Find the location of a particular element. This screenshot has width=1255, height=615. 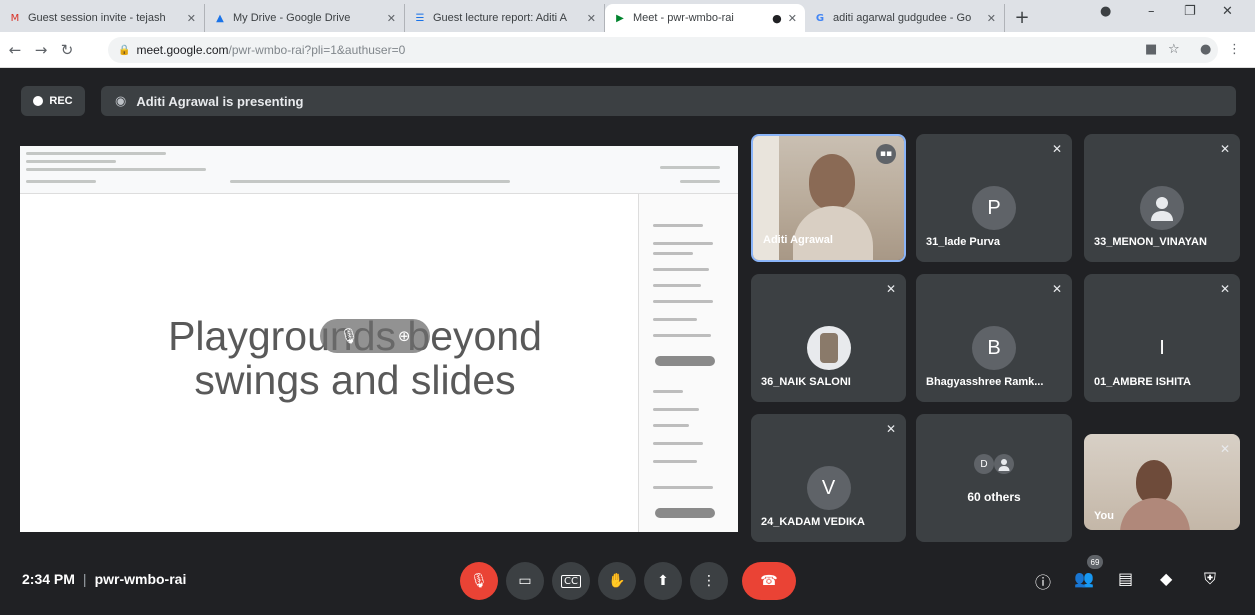

tab-meet: ▶ Meet - pwr-wmbo-rai ● ✕ is located at coordinates (705, 18).